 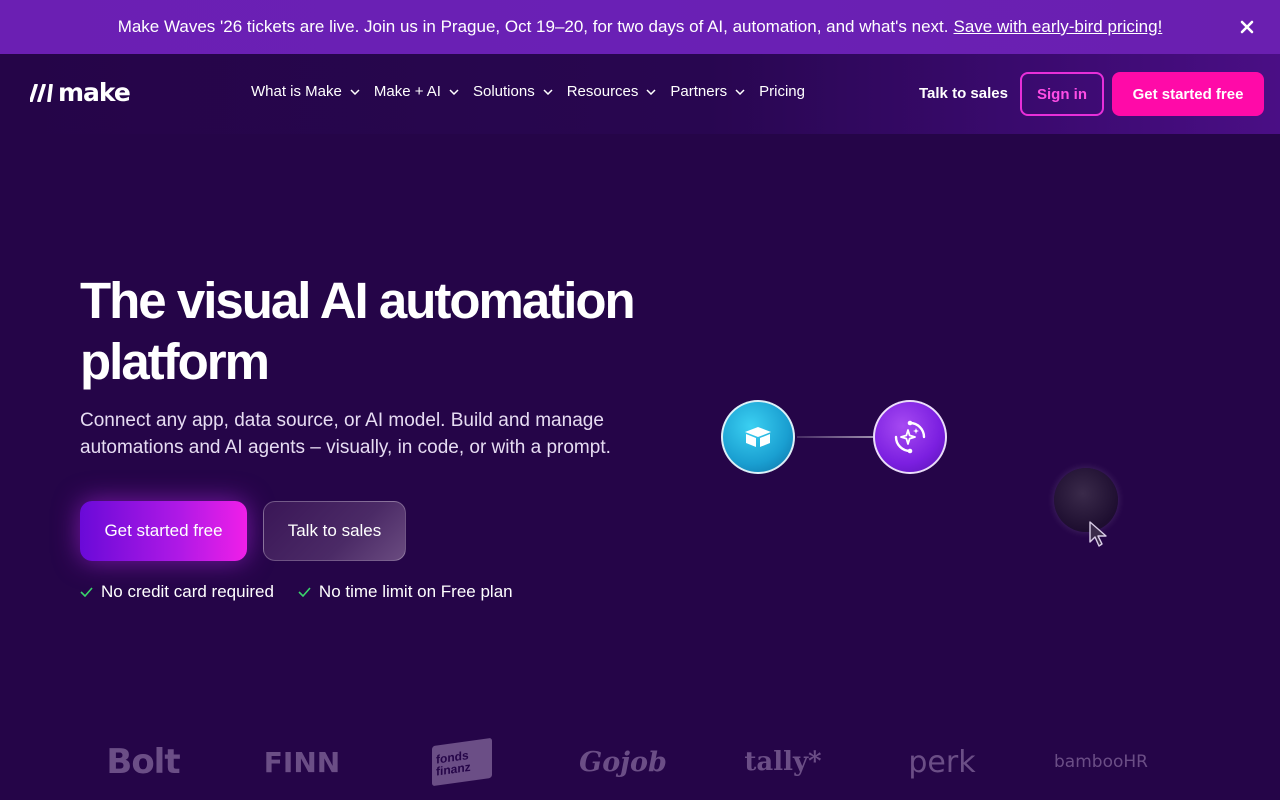 I want to click on ai-sparkle-icon, so click(x=910, y=437).